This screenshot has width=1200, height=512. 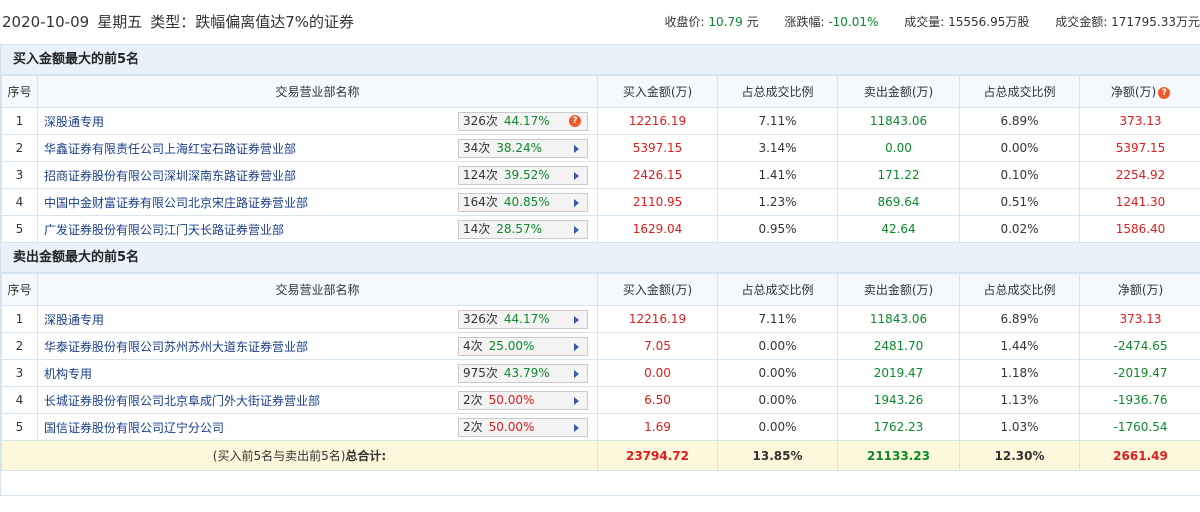 I want to click on broker-count: 124次, so click(x=480, y=175).